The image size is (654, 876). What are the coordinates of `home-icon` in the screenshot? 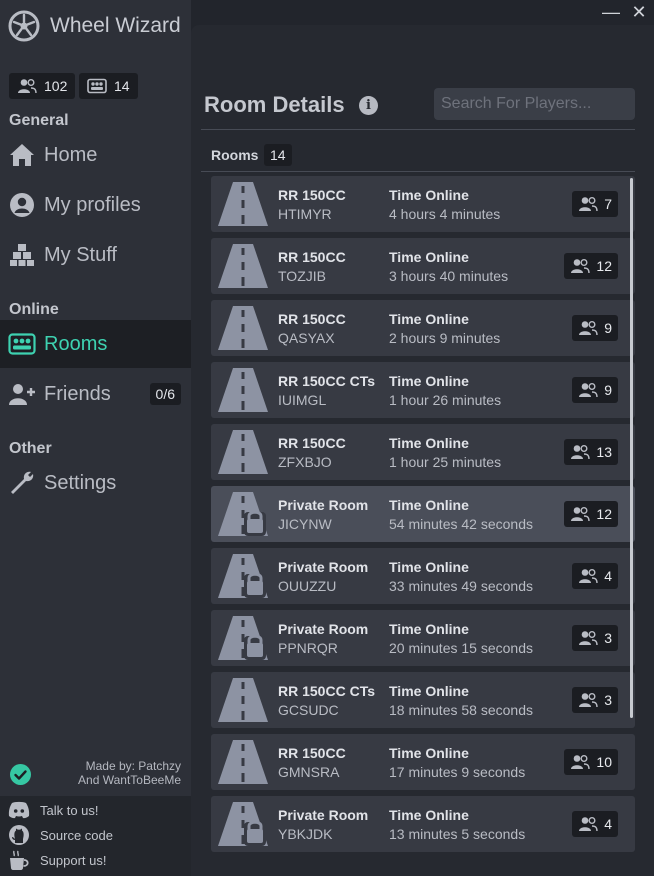 It's located at (22, 155).